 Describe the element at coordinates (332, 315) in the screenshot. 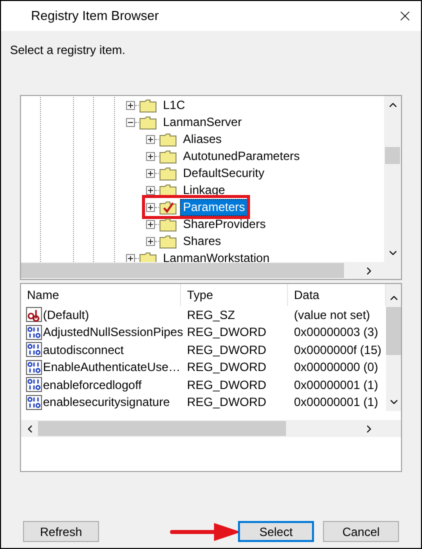

I see `data-cell-text: (value not set)` at that location.